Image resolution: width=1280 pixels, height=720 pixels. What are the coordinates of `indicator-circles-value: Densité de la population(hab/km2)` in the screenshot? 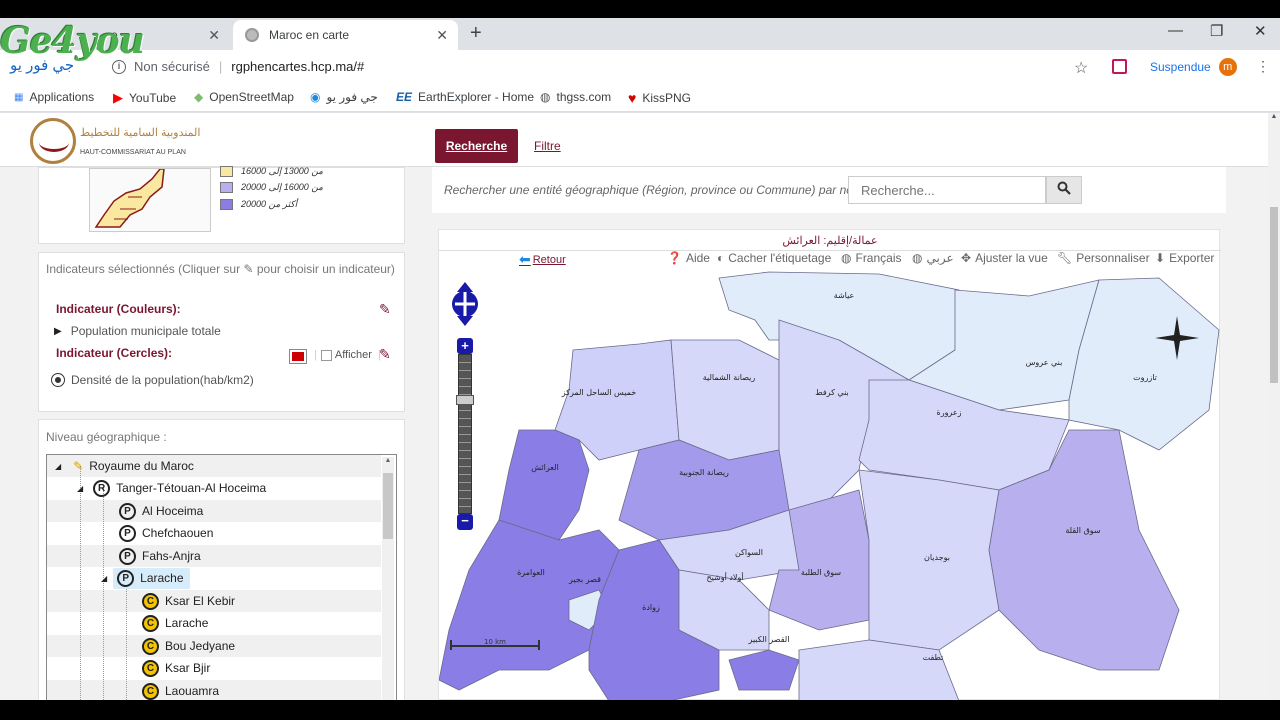 It's located at (152, 380).